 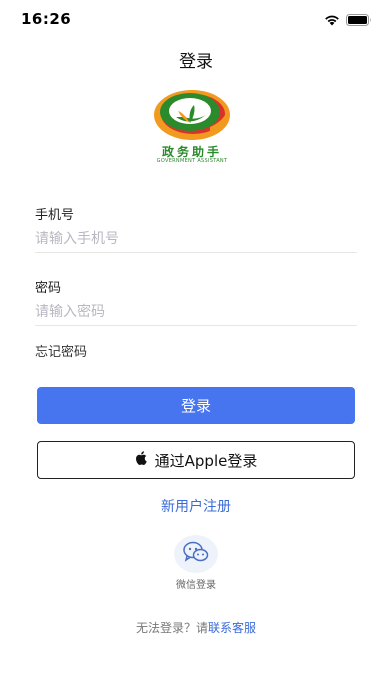 I want to click on wifi-icon, so click(x=332, y=20).